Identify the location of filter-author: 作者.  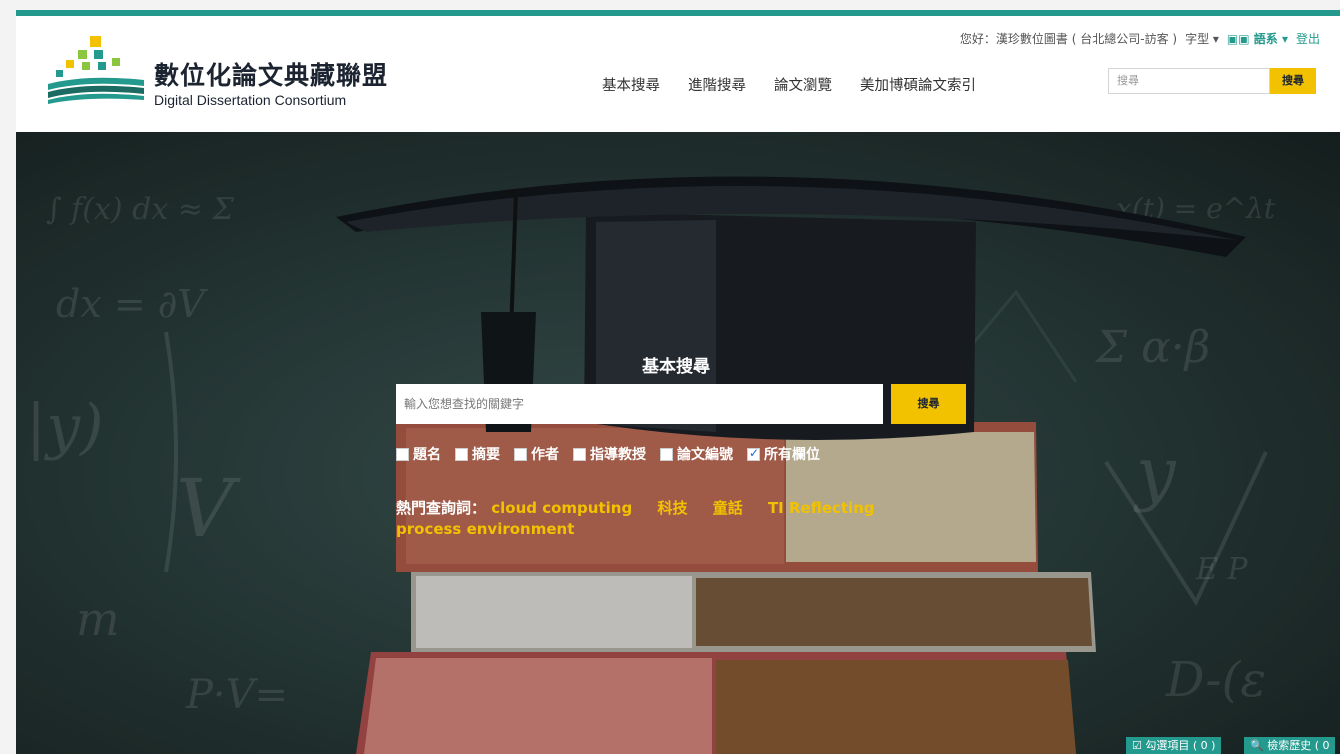
(536, 454).